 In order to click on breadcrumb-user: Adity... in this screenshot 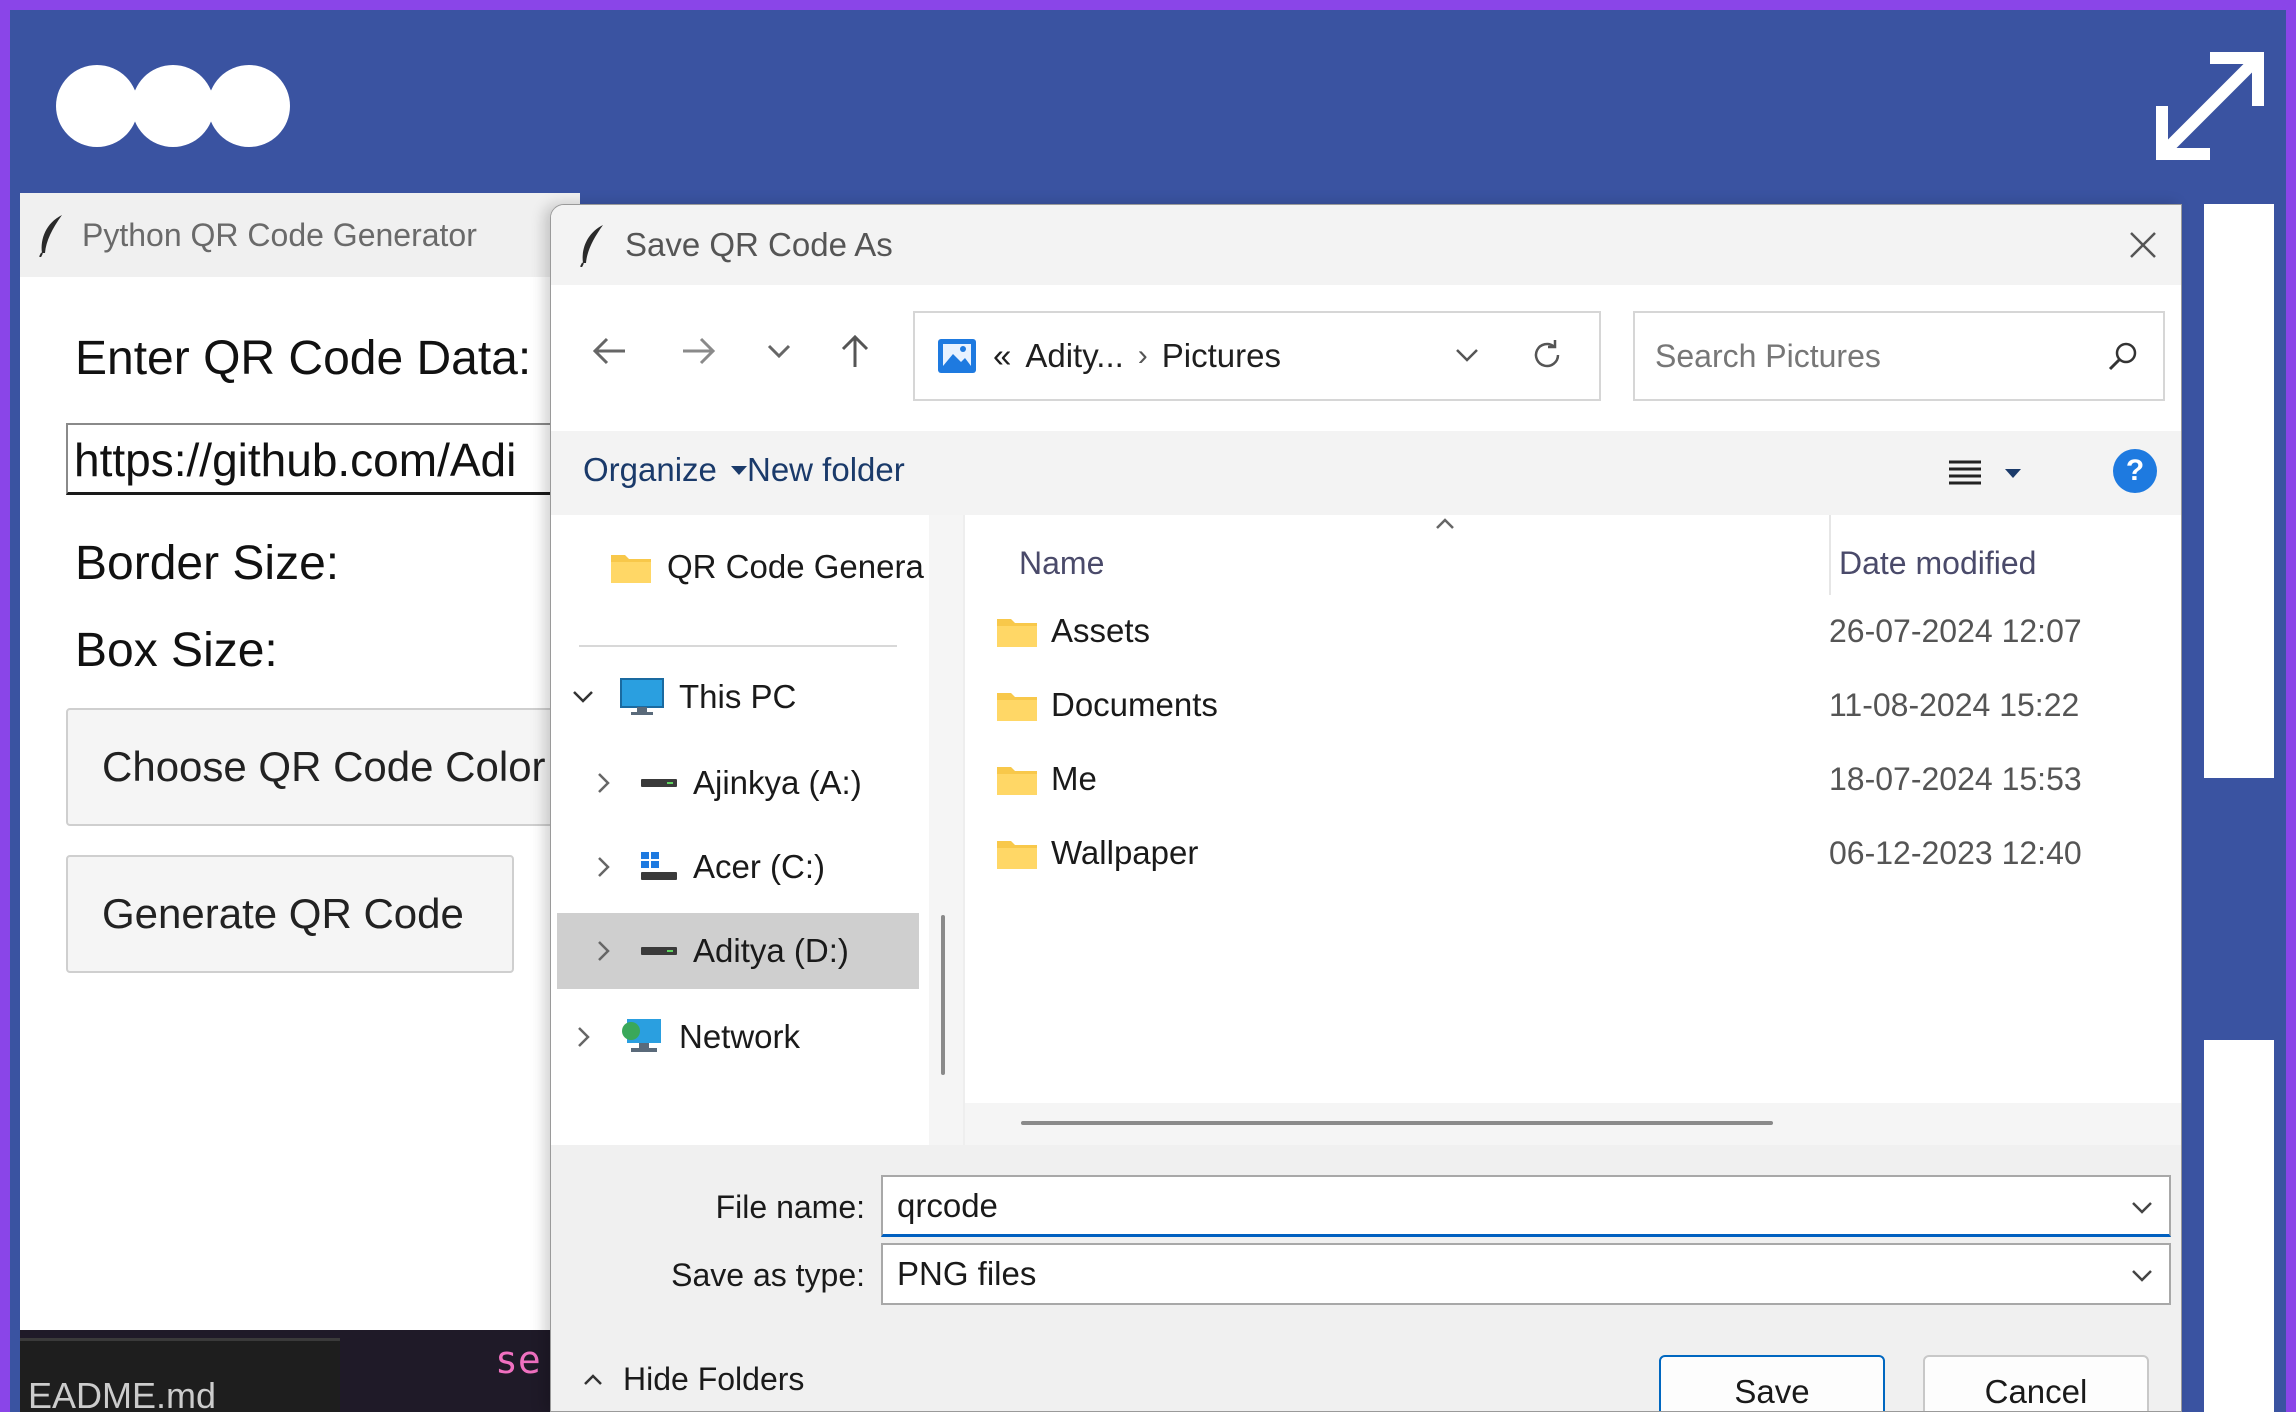, I will do `click(1074, 356)`.